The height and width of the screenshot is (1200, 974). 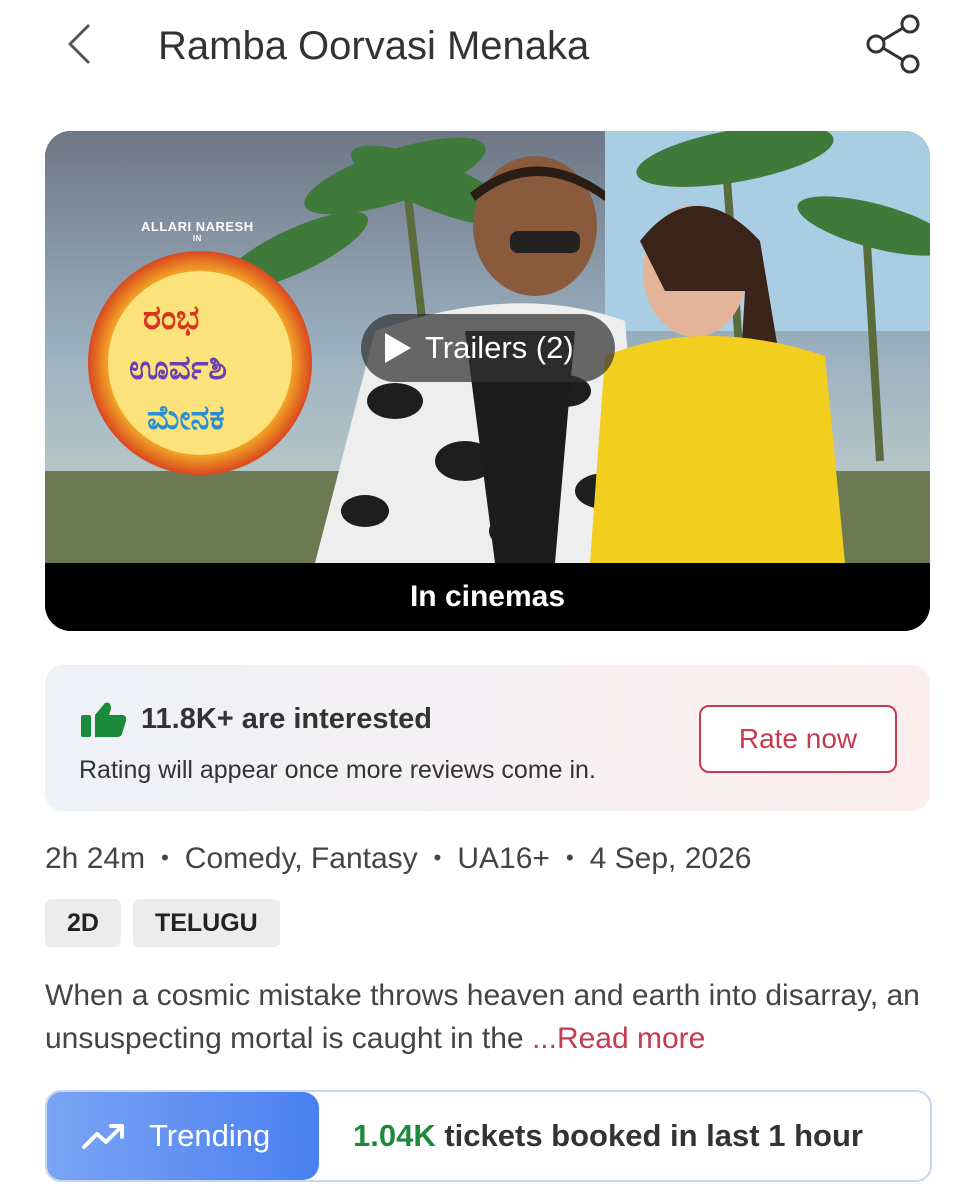 What do you see at coordinates (649, 1135) in the screenshot?
I see `tickets-booked-label: tickets booked in last 1 hour` at bounding box center [649, 1135].